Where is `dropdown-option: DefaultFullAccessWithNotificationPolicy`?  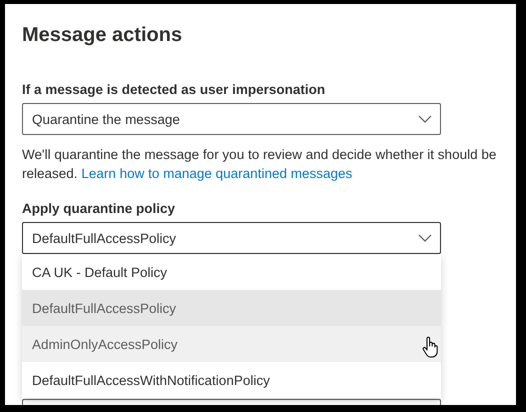 dropdown-option: DefaultFullAccessWithNotificationPolicy is located at coordinates (231, 380).